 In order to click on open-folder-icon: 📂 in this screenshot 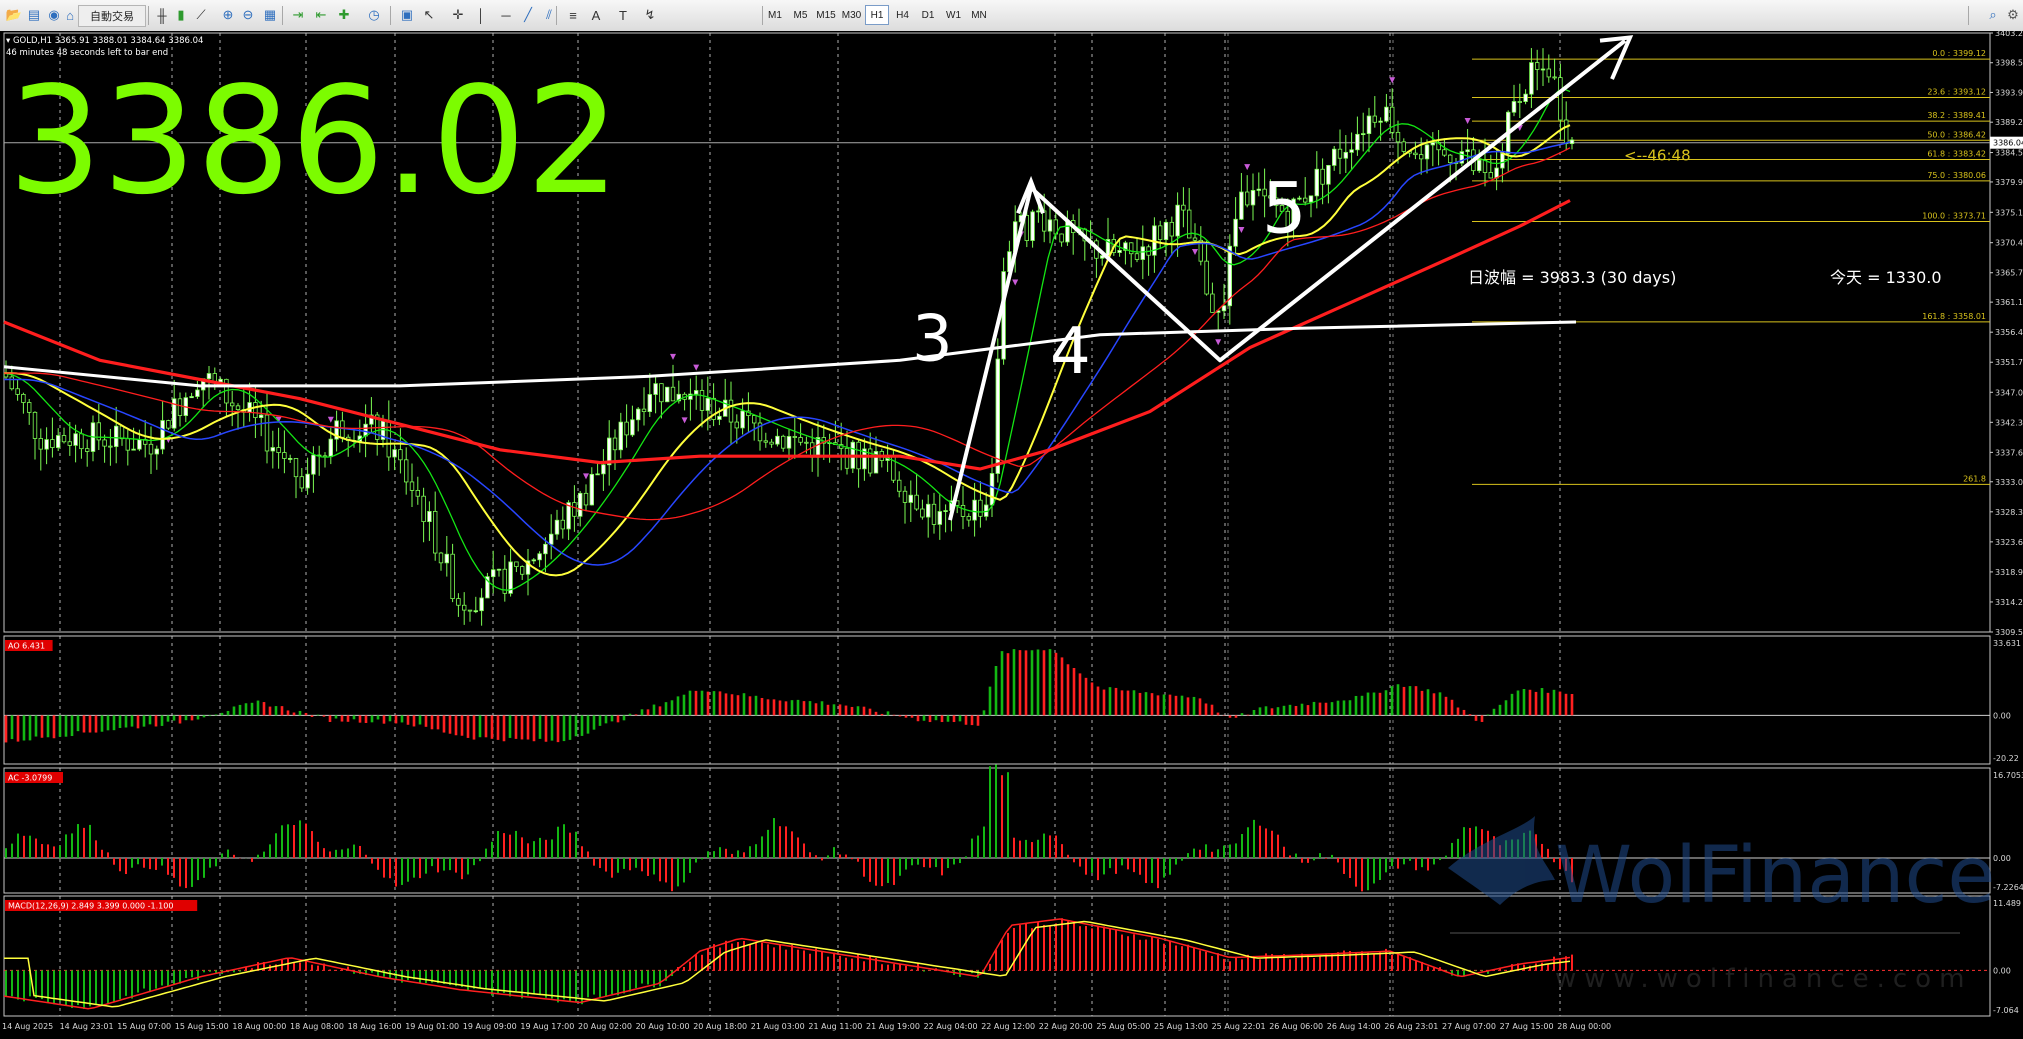, I will do `click(14, 15)`.